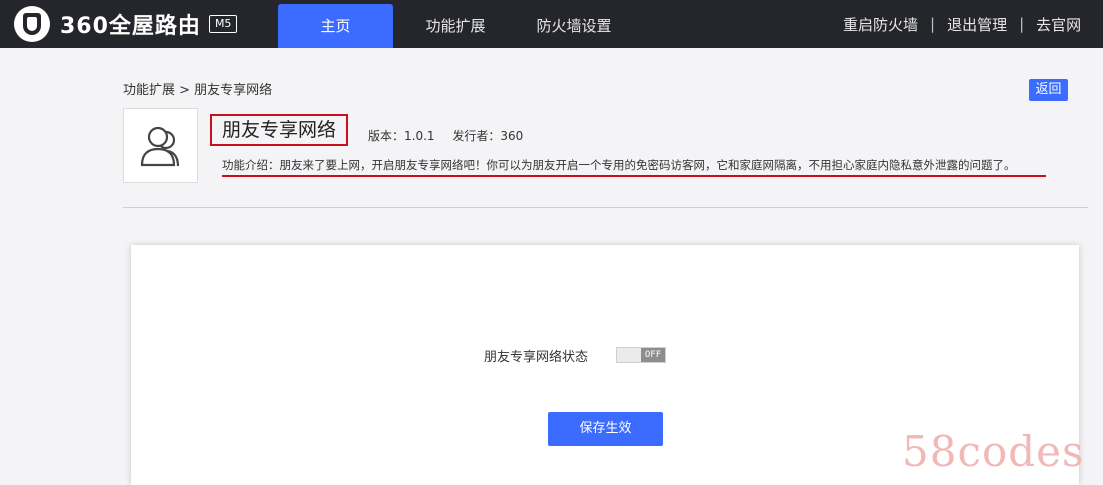  What do you see at coordinates (653, 355) in the screenshot?
I see `toggle-off-indicator: OFF` at bounding box center [653, 355].